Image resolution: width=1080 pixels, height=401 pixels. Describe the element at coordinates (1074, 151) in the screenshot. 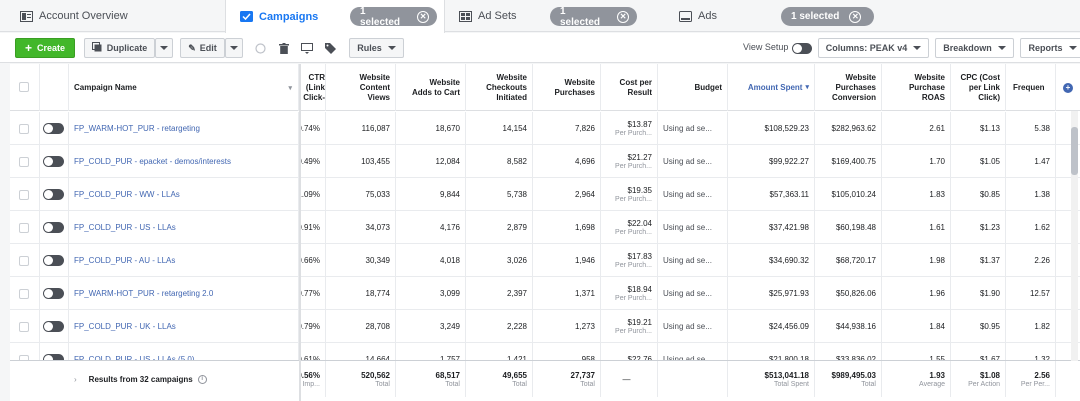

I see `scrollbar-thumb` at that location.